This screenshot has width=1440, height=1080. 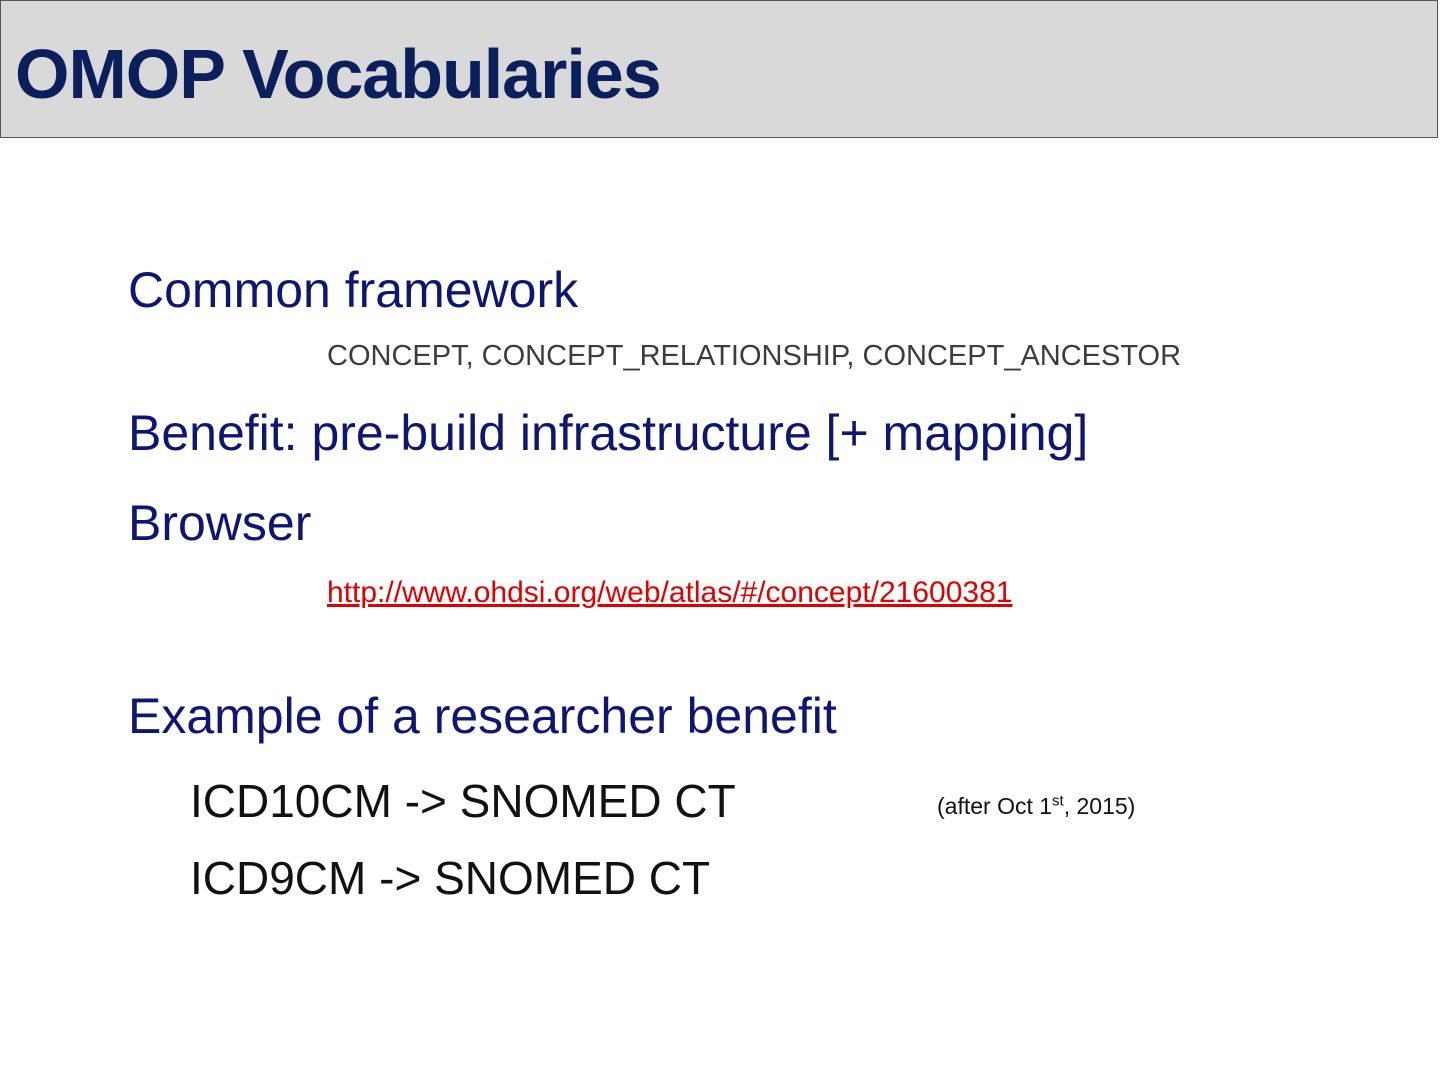 What do you see at coordinates (353, 290) in the screenshot?
I see `common-framework-heading: Common framework` at bounding box center [353, 290].